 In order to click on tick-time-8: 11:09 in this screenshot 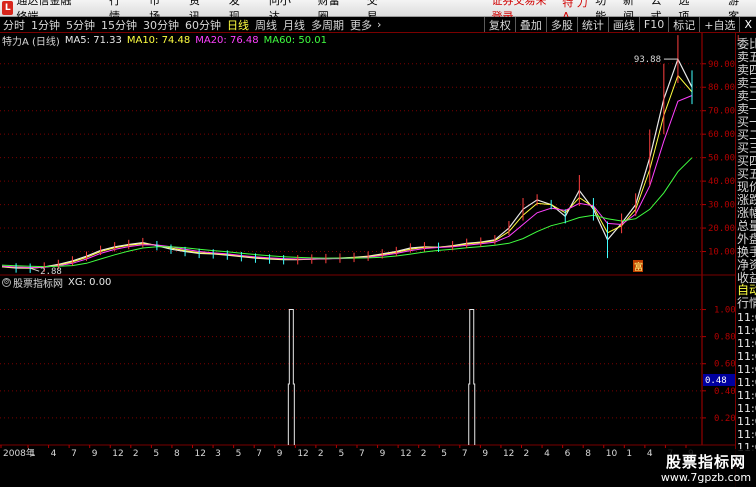, I will do `click(746, 421)`.